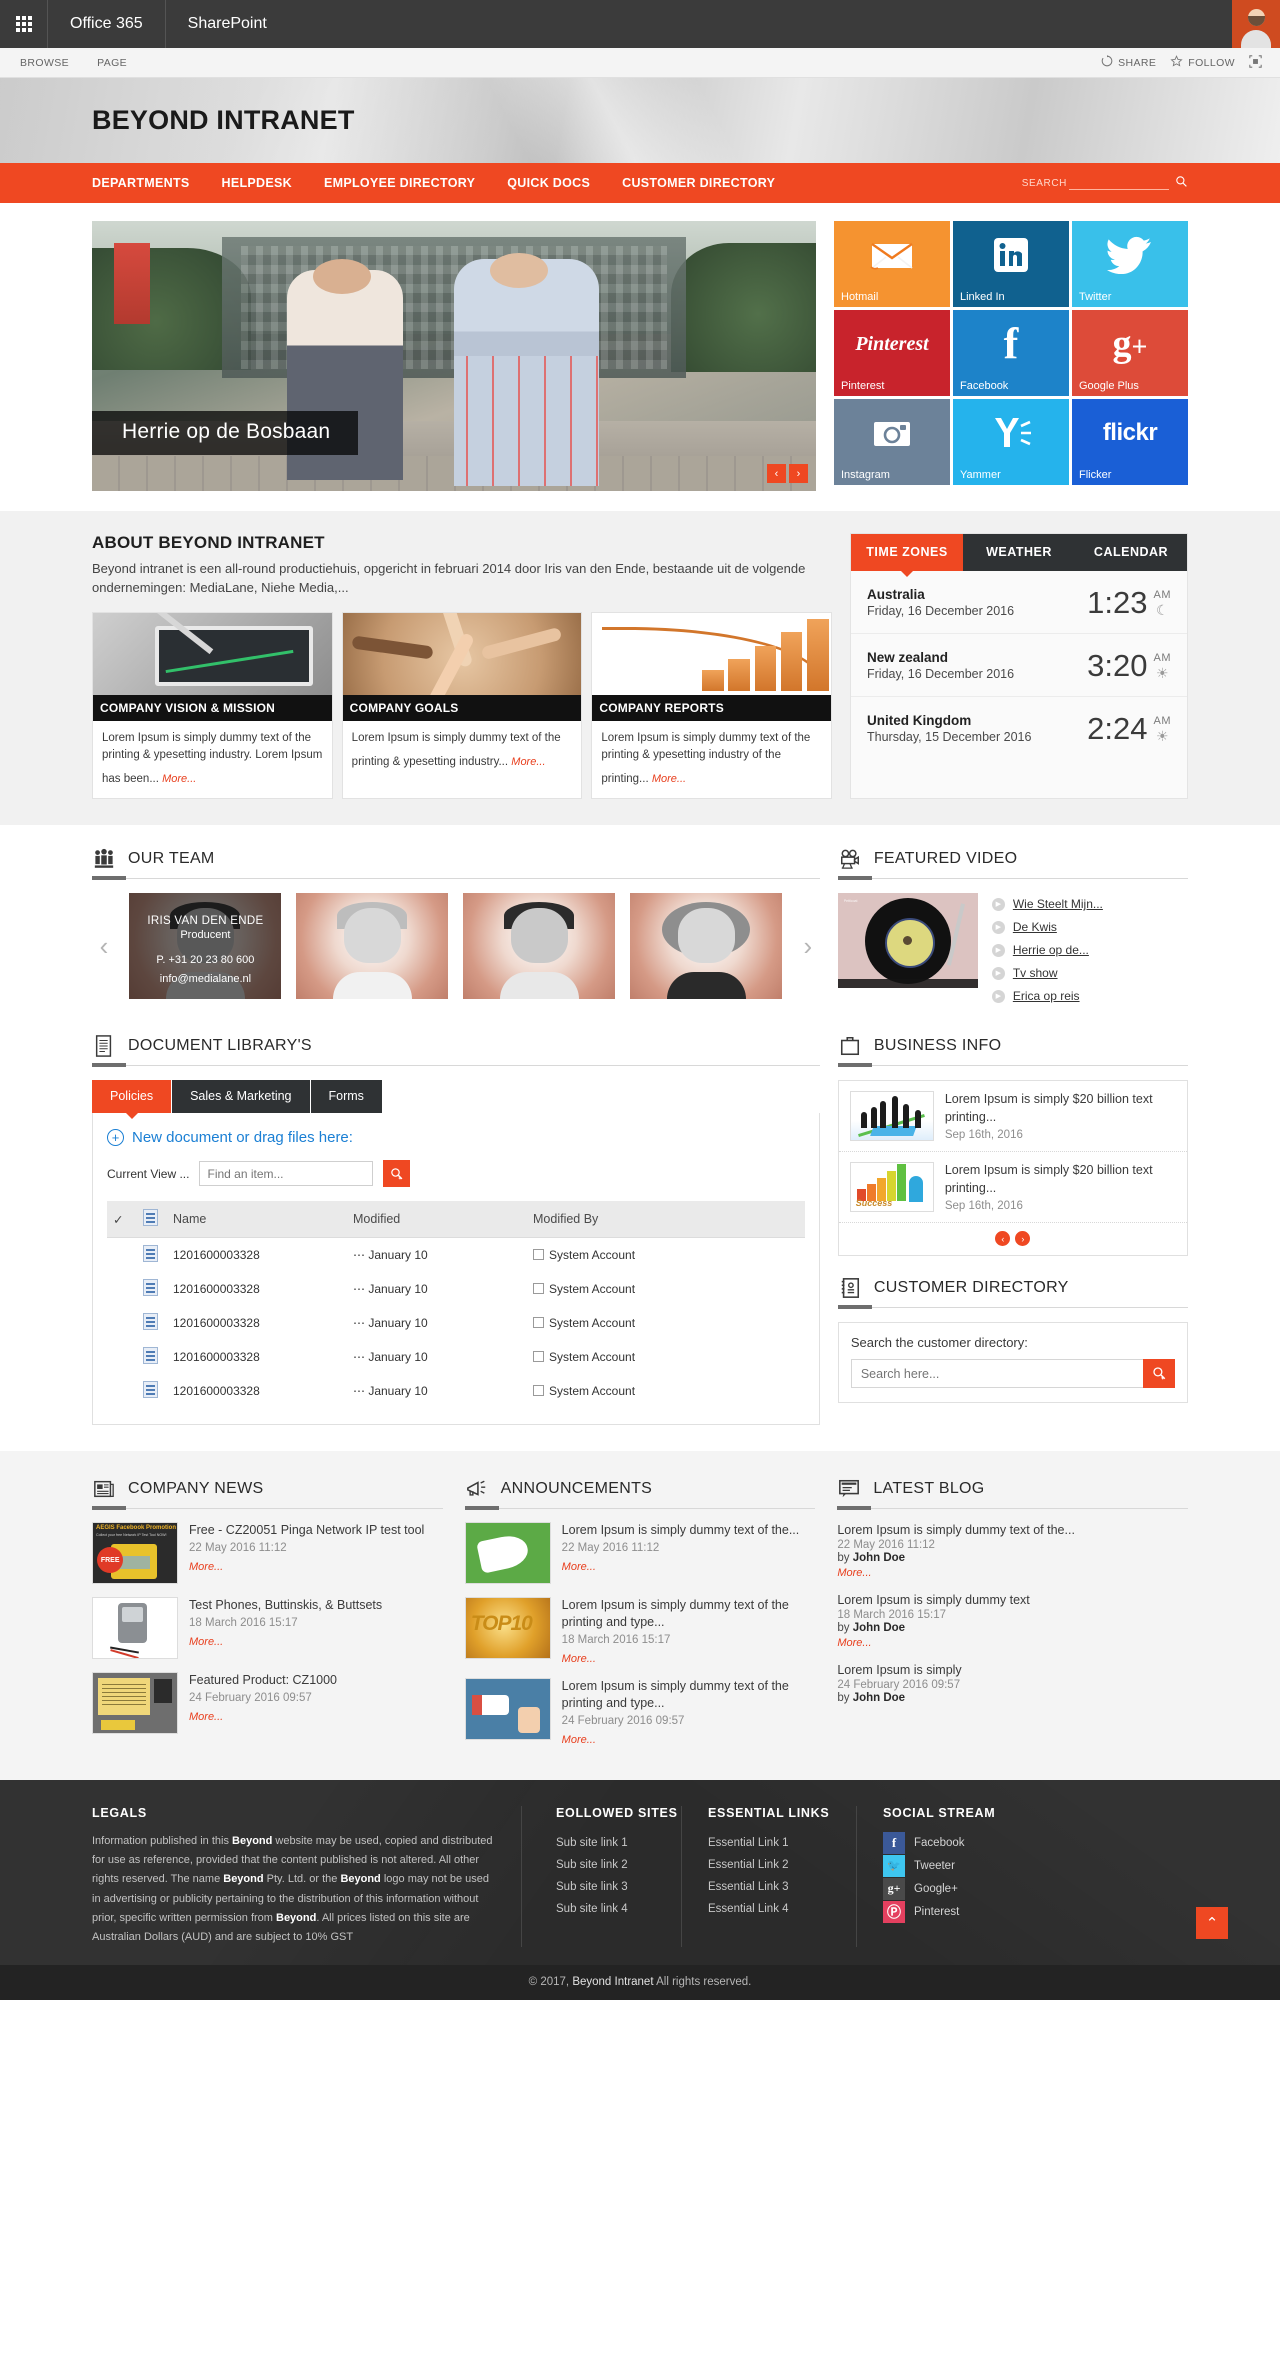 The width and height of the screenshot is (1280, 2360). What do you see at coordinates (1011, 353) in the screenshot?
I see `tile-facebook: f Facebook` at bounding box center [1011, 353].